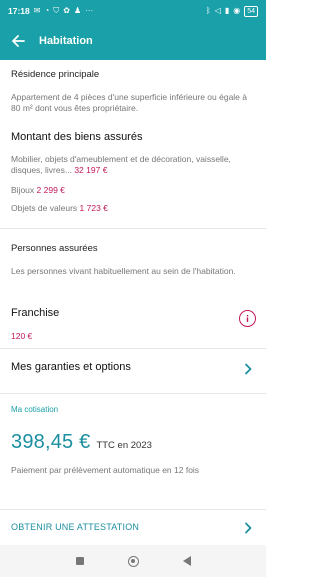 The image size is (320, 577). I want to click on signal-icon: ▮, so click(227, 10).